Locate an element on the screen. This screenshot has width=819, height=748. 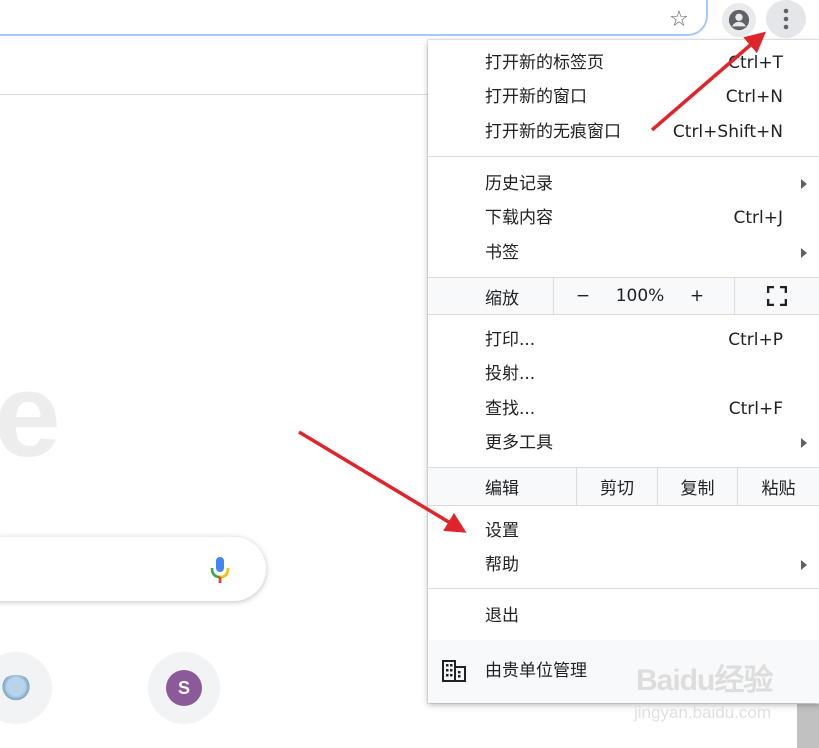
baidu-jingyan-watermark: Baidu经验 jingyan.baidu.com is located at coordinates (716, 695).